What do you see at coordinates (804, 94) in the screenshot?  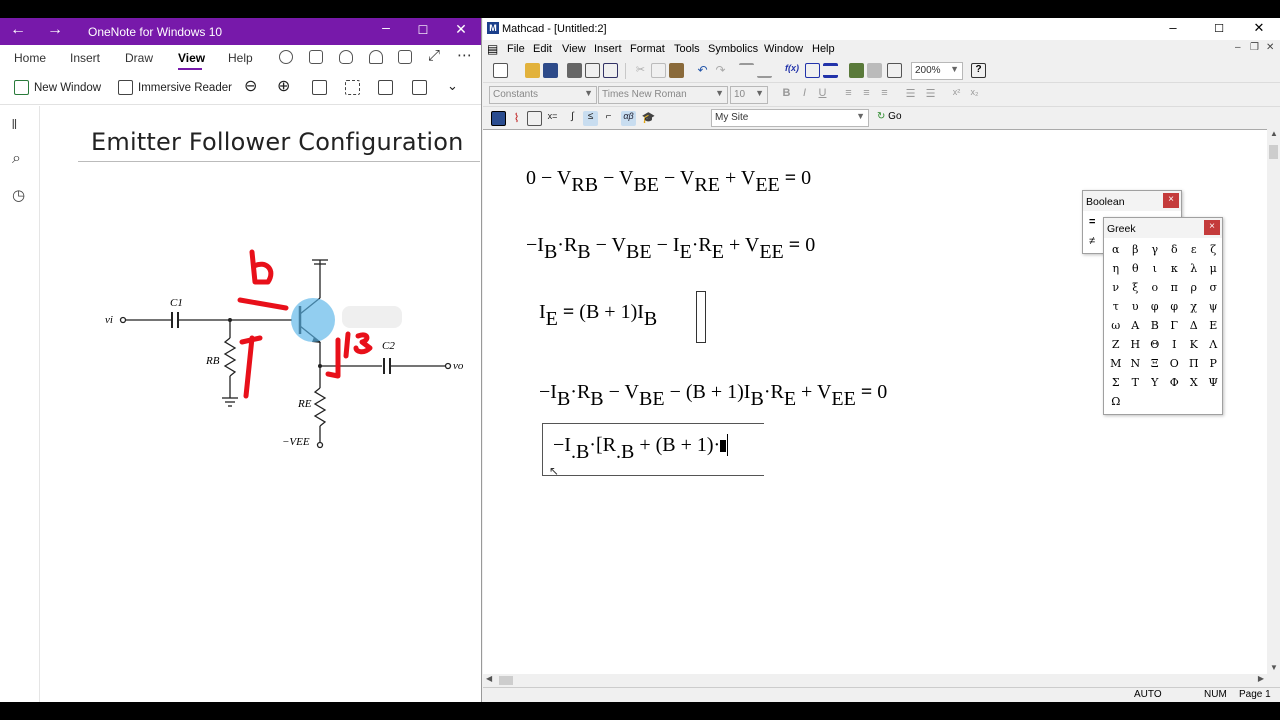 I see `italic-icon: I` at bounding box center [804, 94].